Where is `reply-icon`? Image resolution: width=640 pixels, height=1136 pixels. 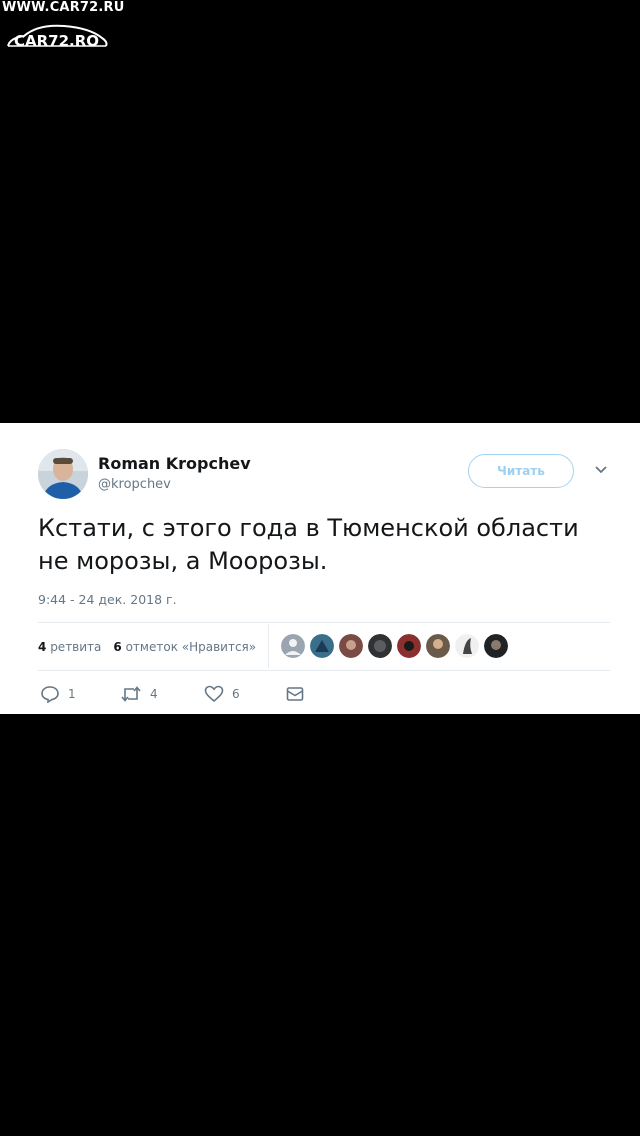
reply-icon is located at coordinates (50, 694).